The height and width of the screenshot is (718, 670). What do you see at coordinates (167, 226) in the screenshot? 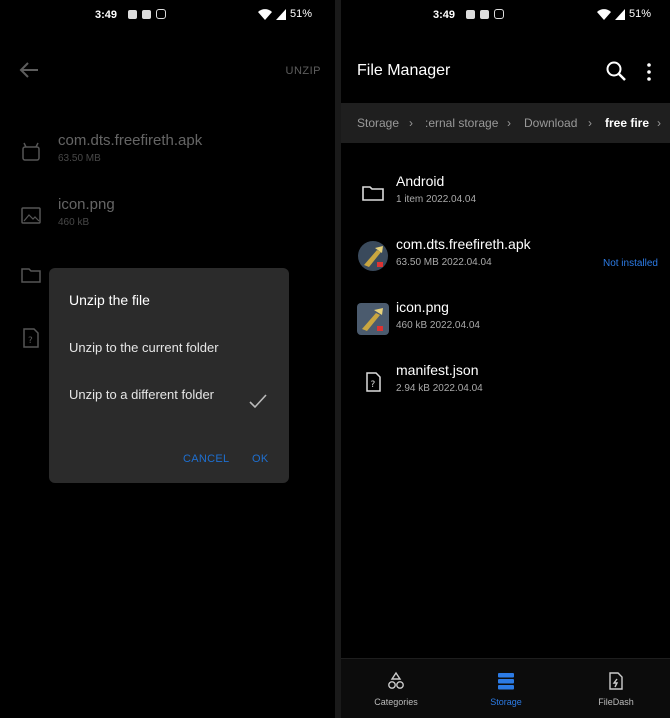
I see `list-item: icon.png 460 kB` at bounding box center [167, 226].